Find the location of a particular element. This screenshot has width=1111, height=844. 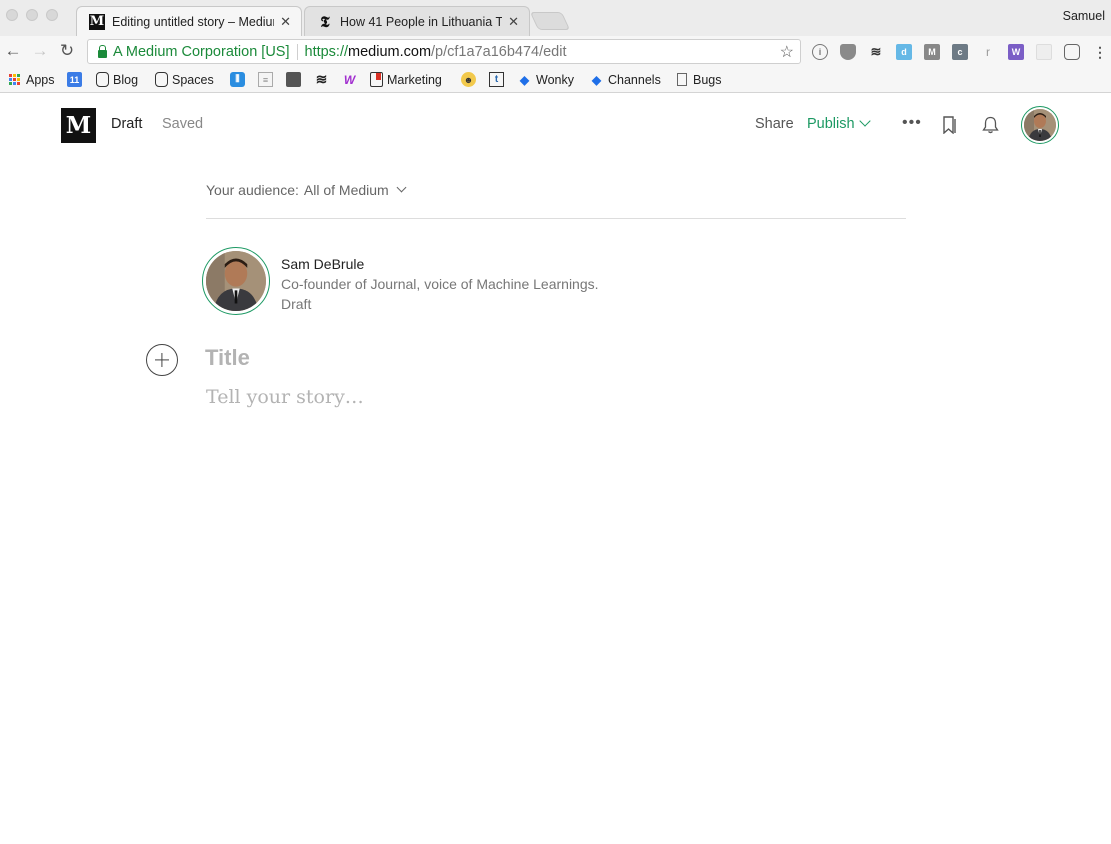

intercom-icon: ⦀ is located at coordinates (237, 79).